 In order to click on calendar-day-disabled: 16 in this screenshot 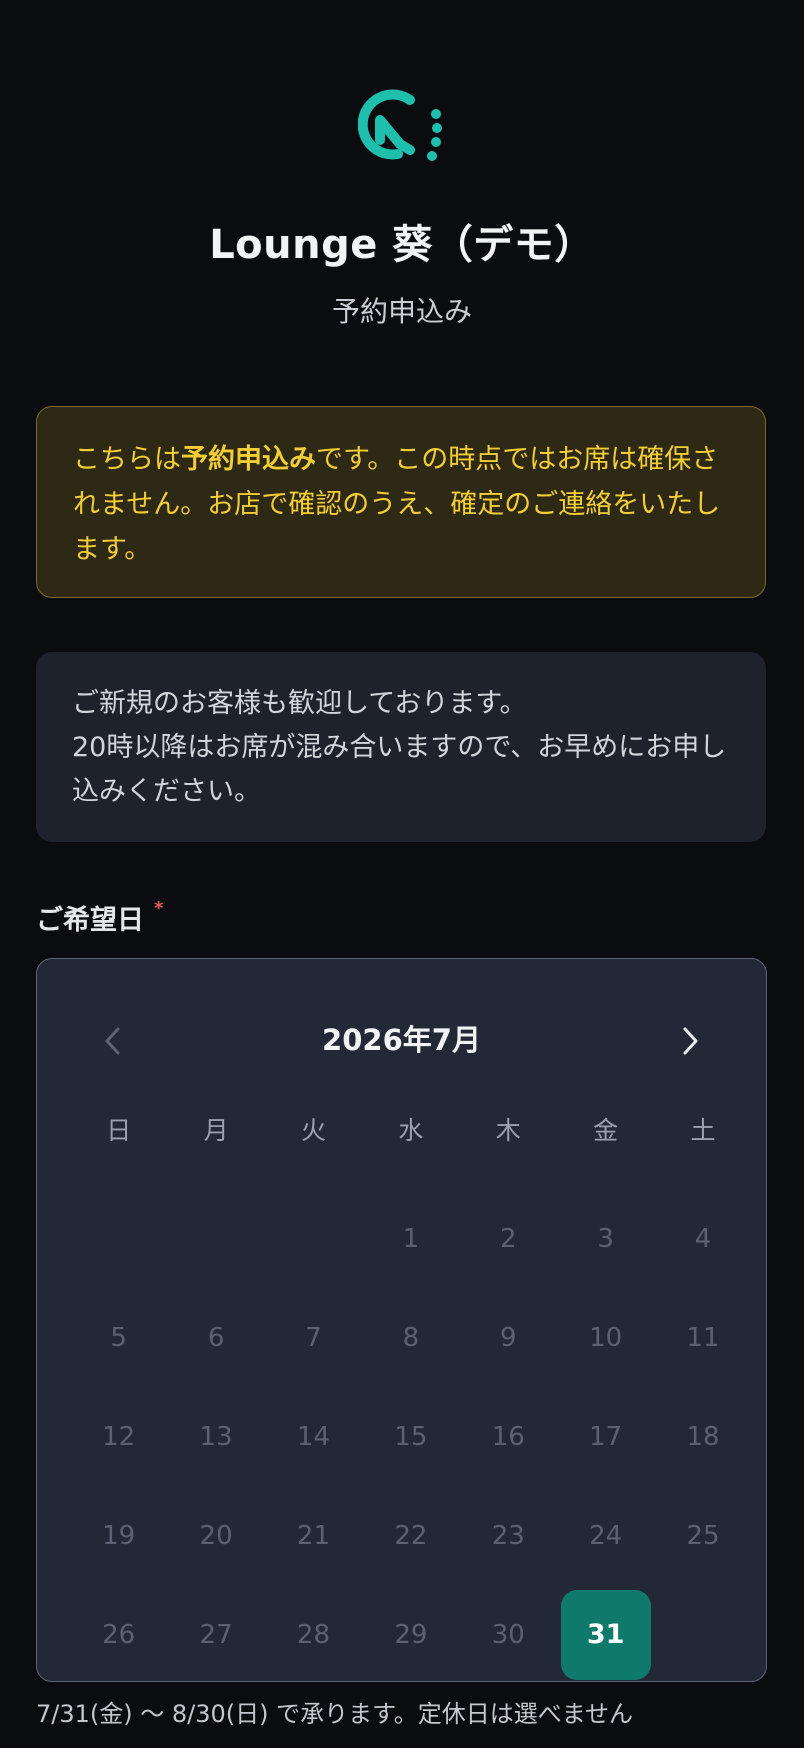, I will do `click(508, 1436)`.